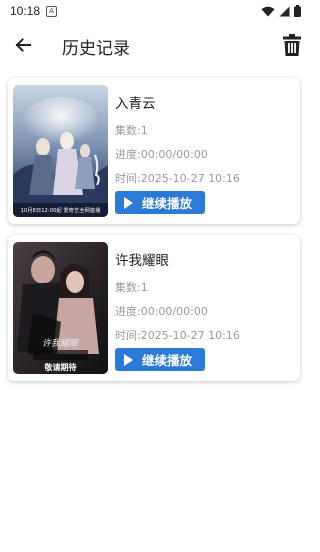  What do you see at coordinates (25, 11) in the screenshot?
I see `status-time: 10:18` at bounding box center [25, 11].